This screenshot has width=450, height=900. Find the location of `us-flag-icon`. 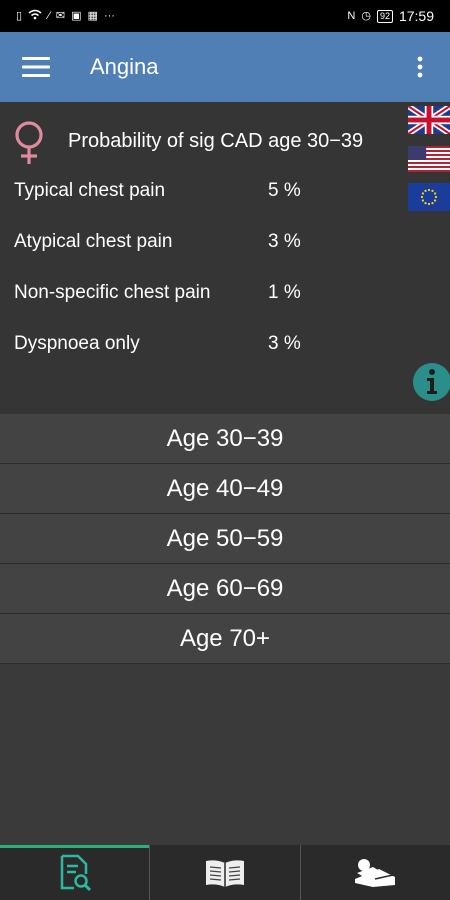

us-flag-icon is located at coordinates (429, 159).